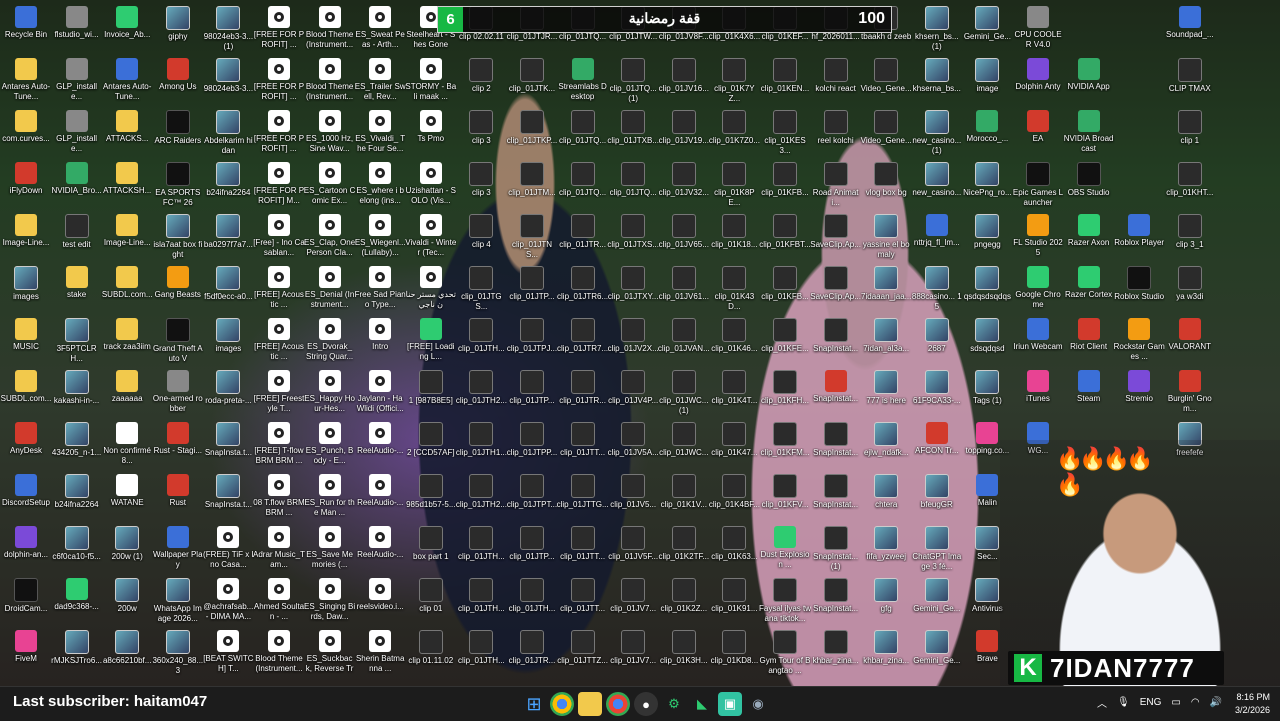  What do you see at coordinates (228, 132) in the screenshot?
I see `desktop-icon: Abdelkarim hidan` at bounding box center [228, 132].